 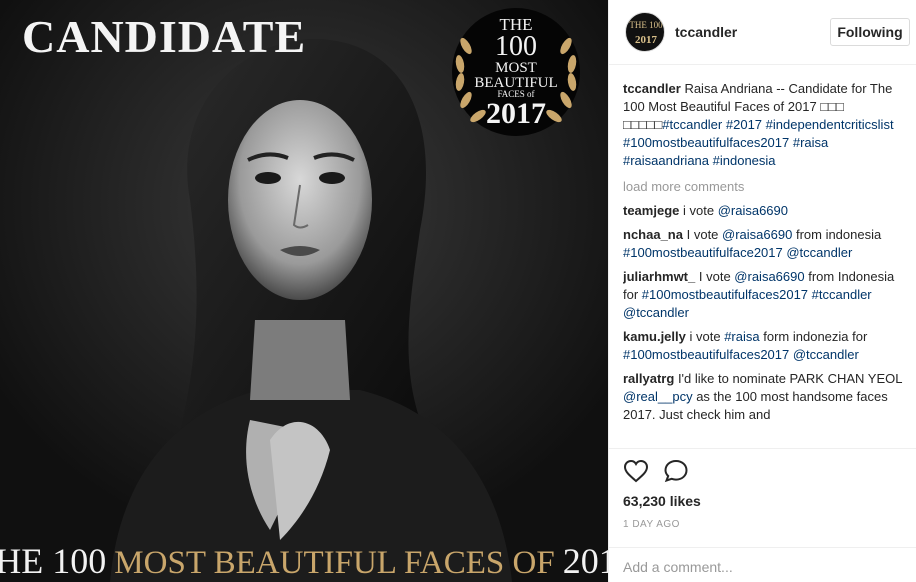 What do you see at coordinates (516, 46) in the screenshot?
I see `badge-line-100: 100` at bounding box center [516, 46].